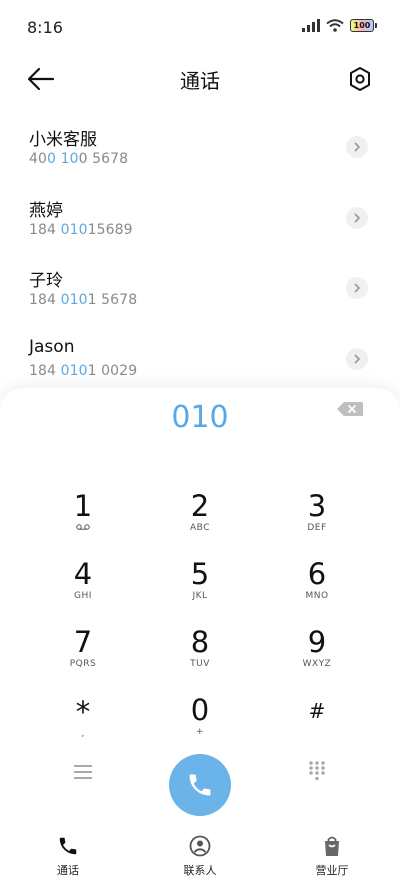 This screenshot has height=889, width=400. Describe the element at coordinates (317, 506) in the screenshot. I see `key-digit: 3` at that location.